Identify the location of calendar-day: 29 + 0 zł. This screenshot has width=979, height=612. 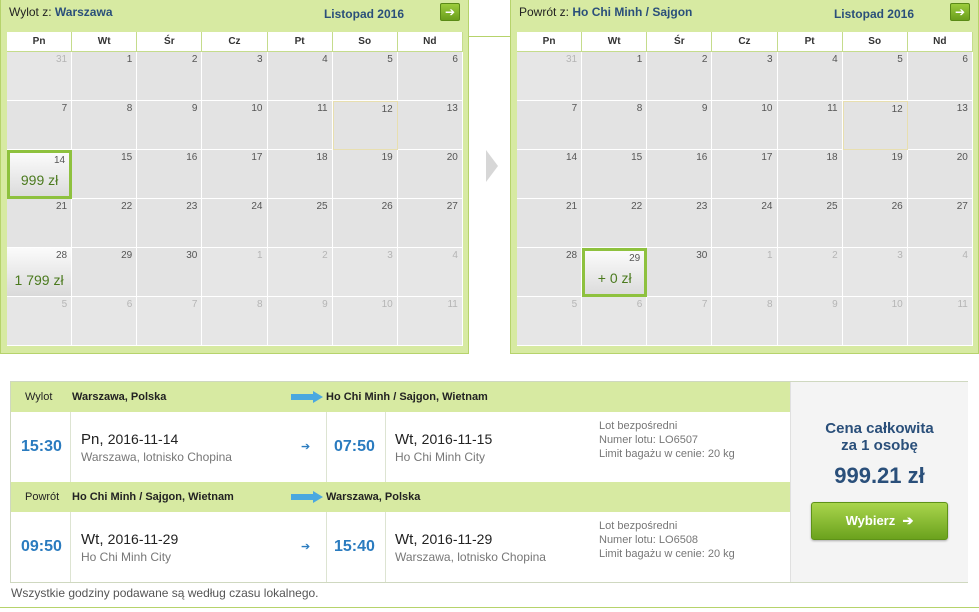
(615, 272).